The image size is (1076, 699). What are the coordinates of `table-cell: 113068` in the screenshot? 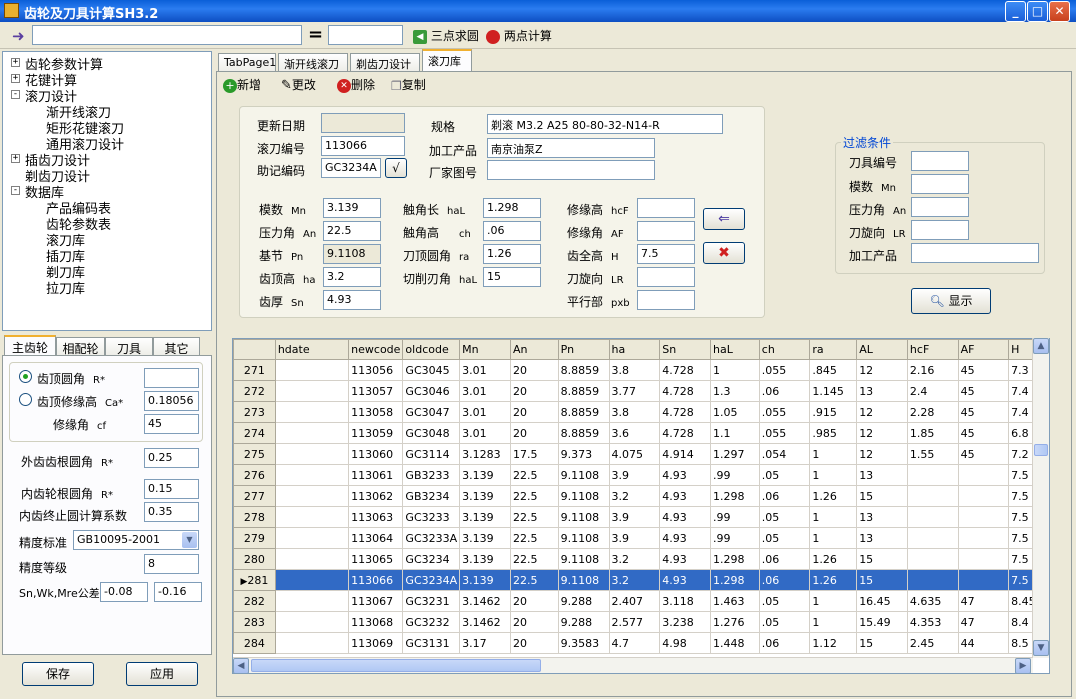 It's located at (376, 622).